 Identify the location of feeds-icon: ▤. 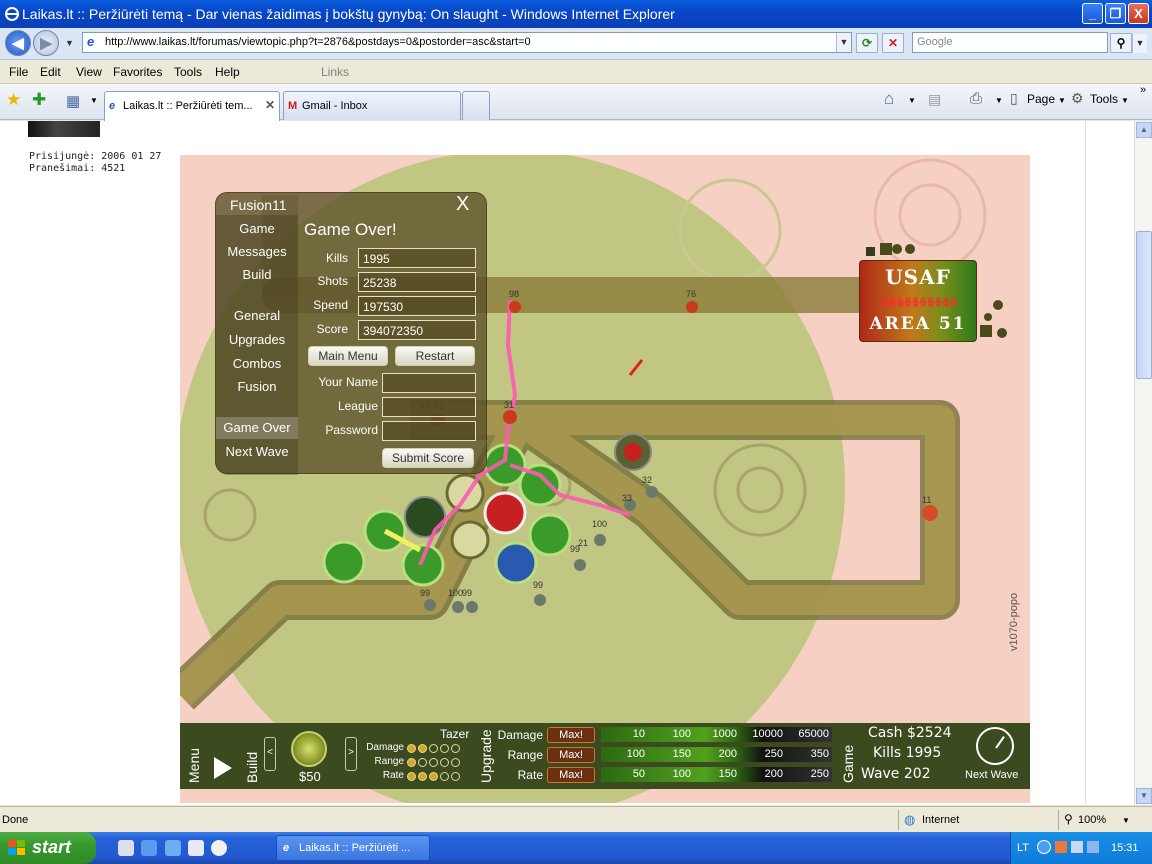
(934, 99).